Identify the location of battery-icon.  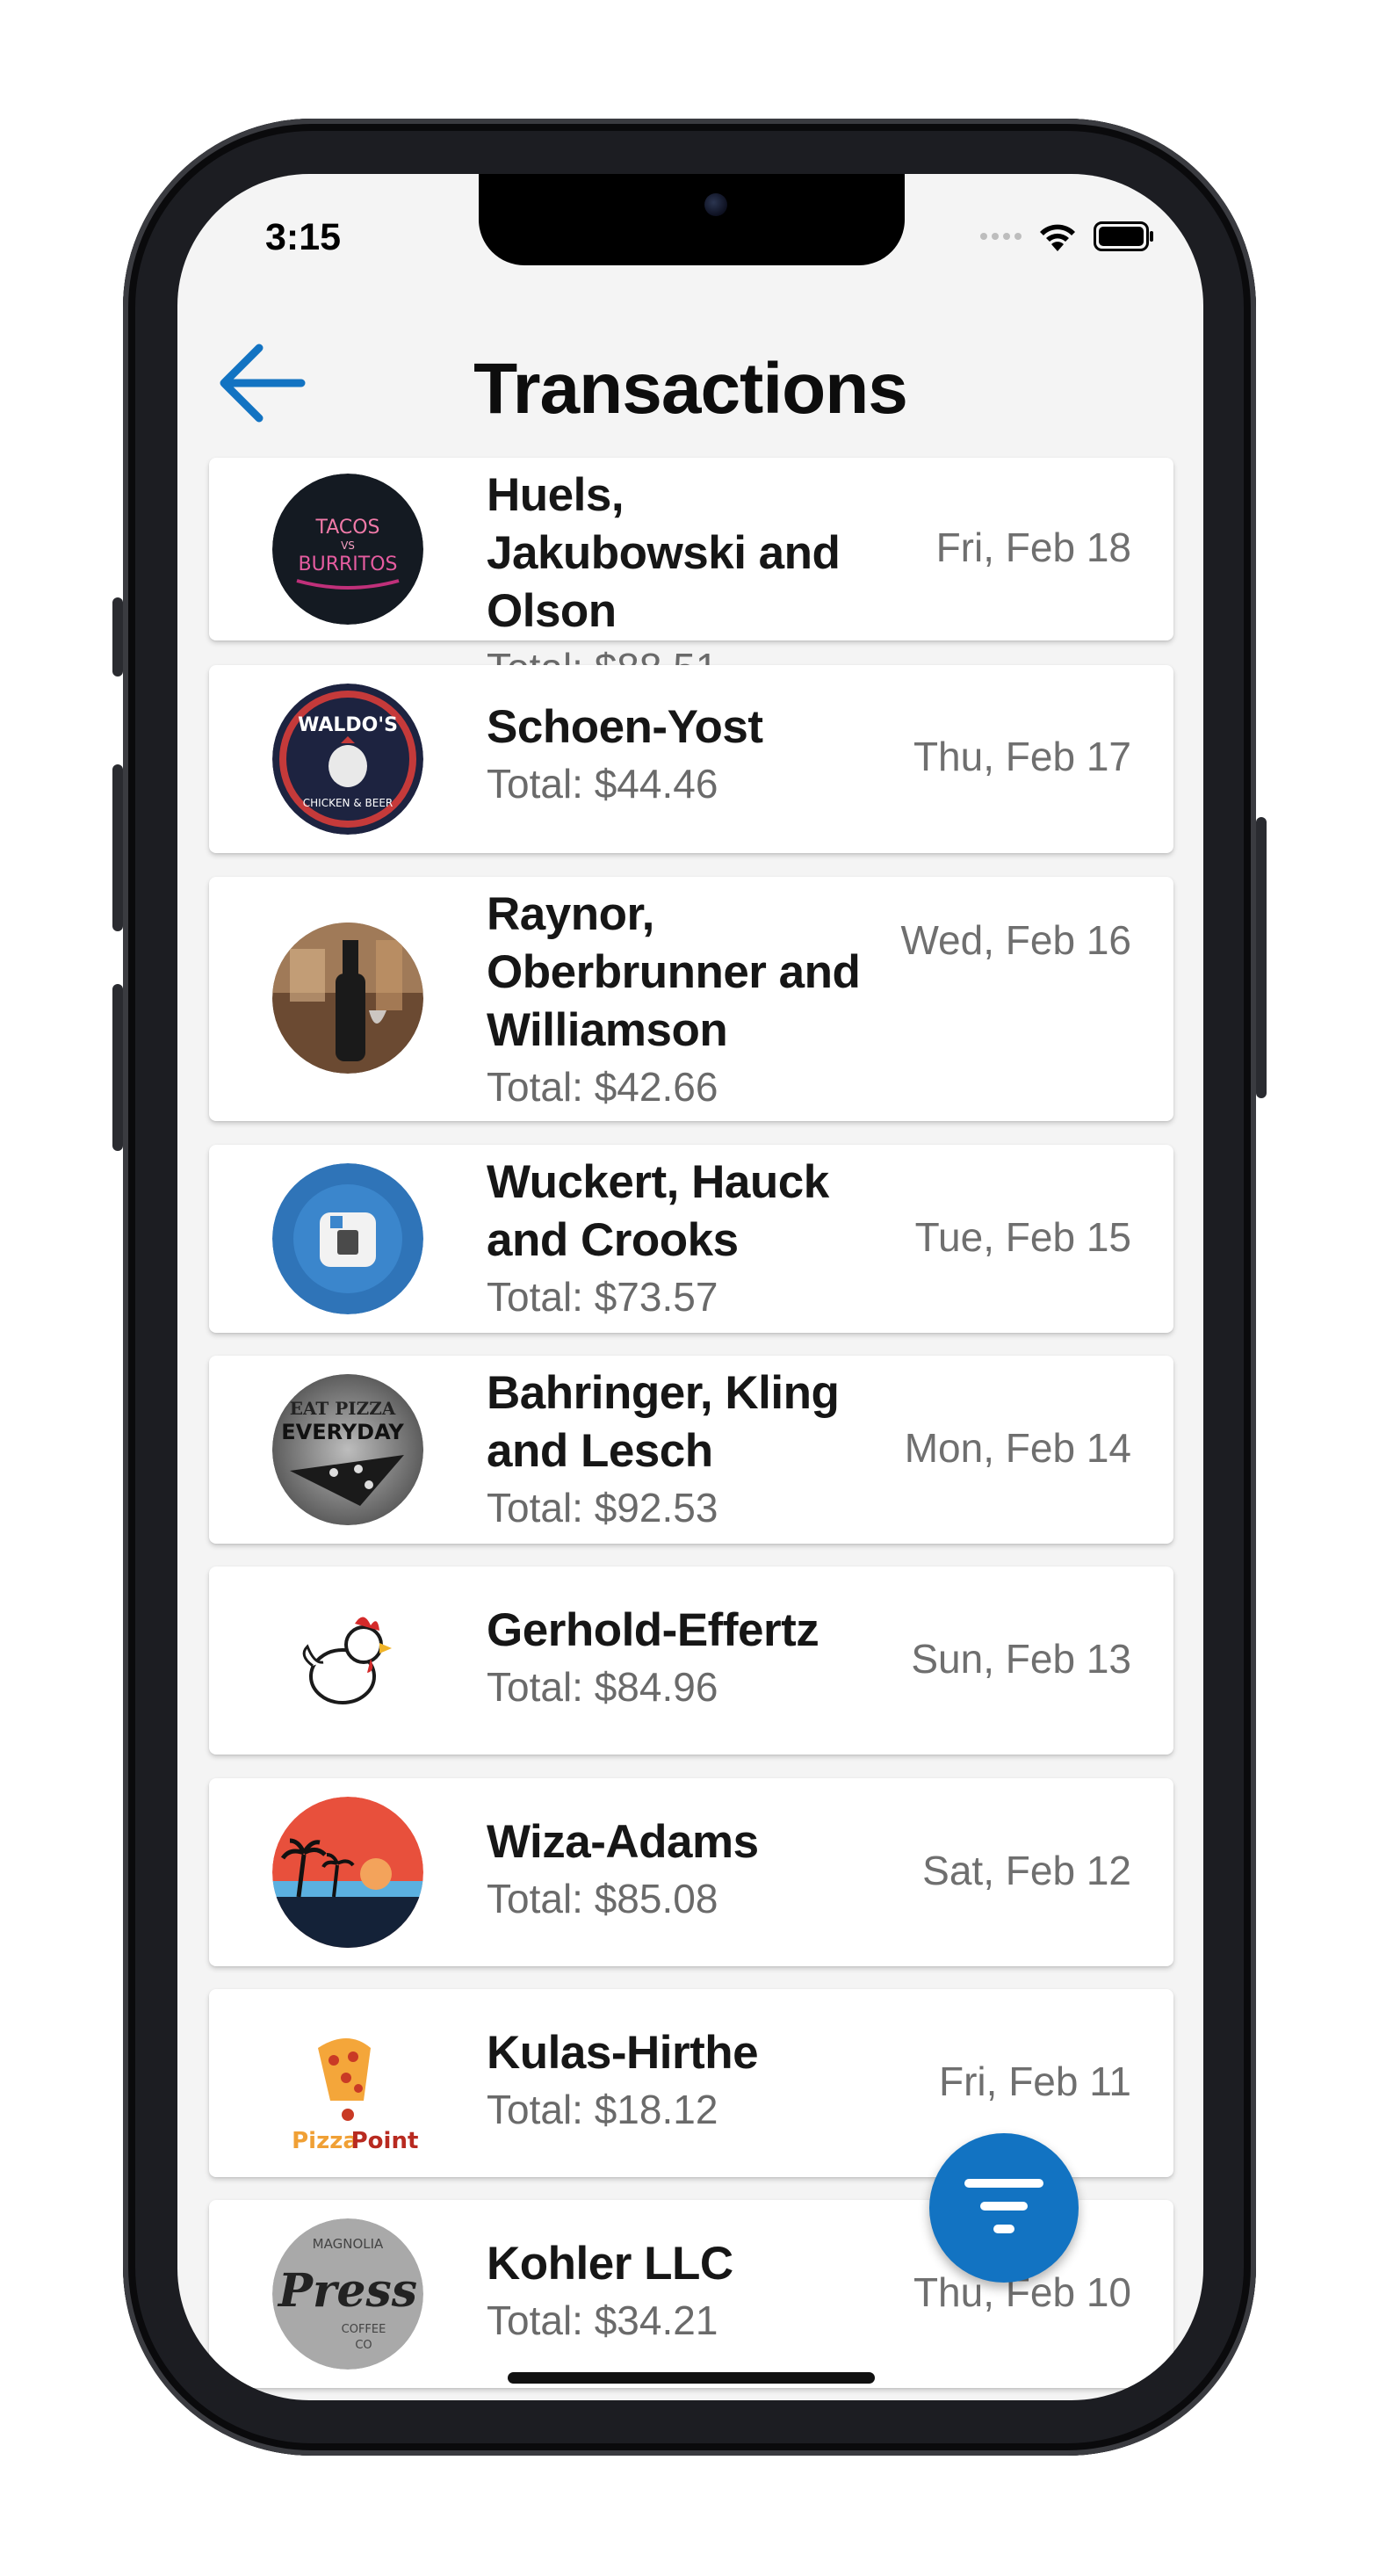
(1123, 236).